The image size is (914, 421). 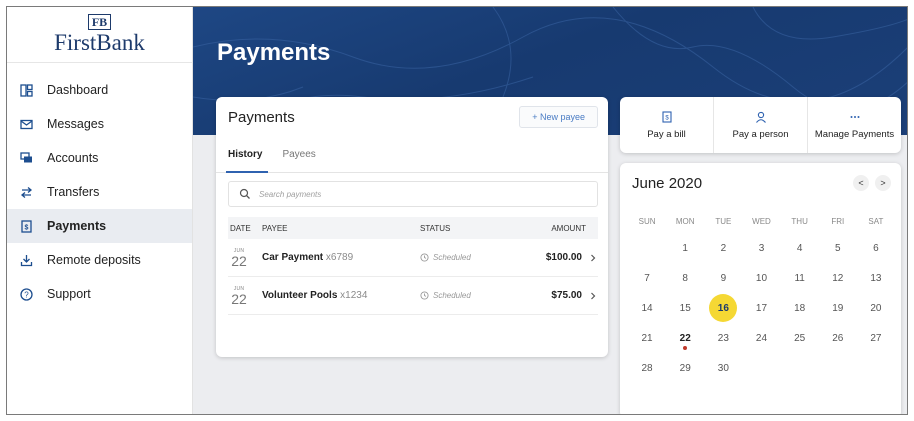 What do you see at coordinates (723, 221) in the screenshot?
I see `weekday-label: TUE` at bounding box center [723, 221].